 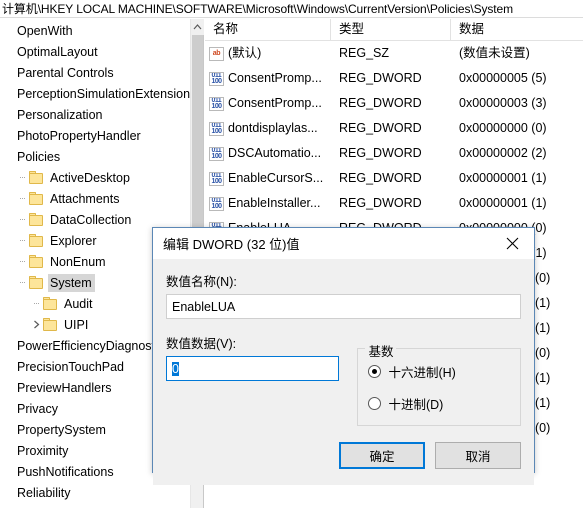 What do you see at coordinates (95, 156) in the screenshot?
I see `tree-item: Policies` at bounding box center [95, 156].